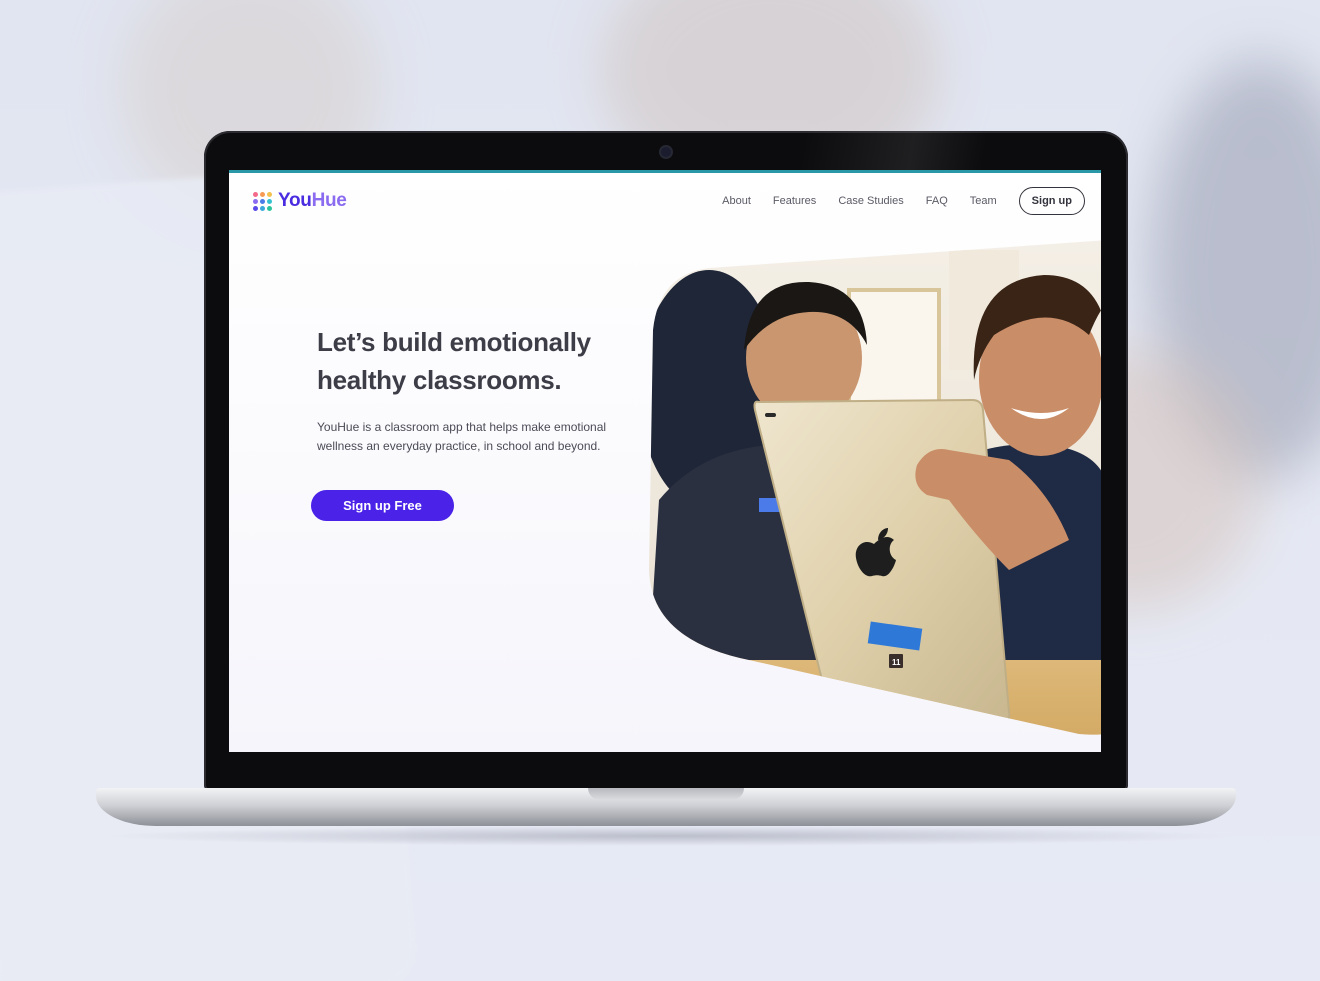  Describe the element at coordinates (666, 794) in the screenshot. I see `laptop-base-notch` at that location.